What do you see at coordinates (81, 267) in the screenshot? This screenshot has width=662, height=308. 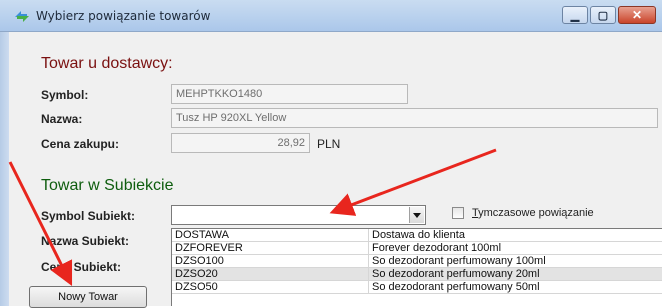 I see `subiekt-price-label: Cena Subiekt:` at bounding box center [81, 267].